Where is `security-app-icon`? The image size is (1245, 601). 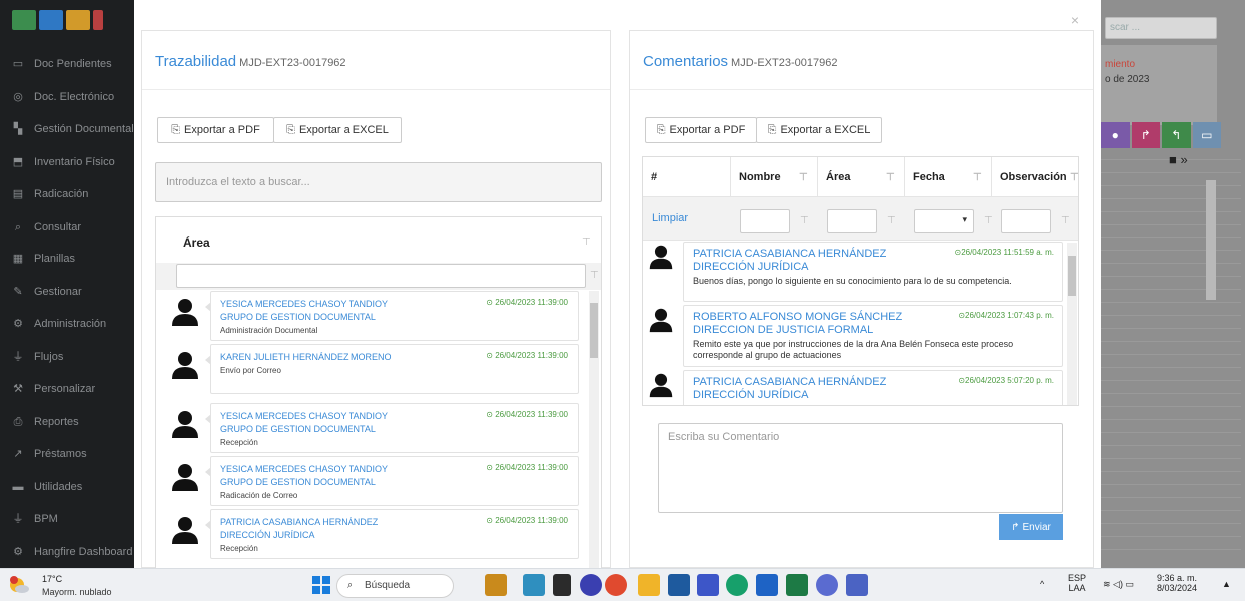 security-app-icon is located at coordinates (827, 585).